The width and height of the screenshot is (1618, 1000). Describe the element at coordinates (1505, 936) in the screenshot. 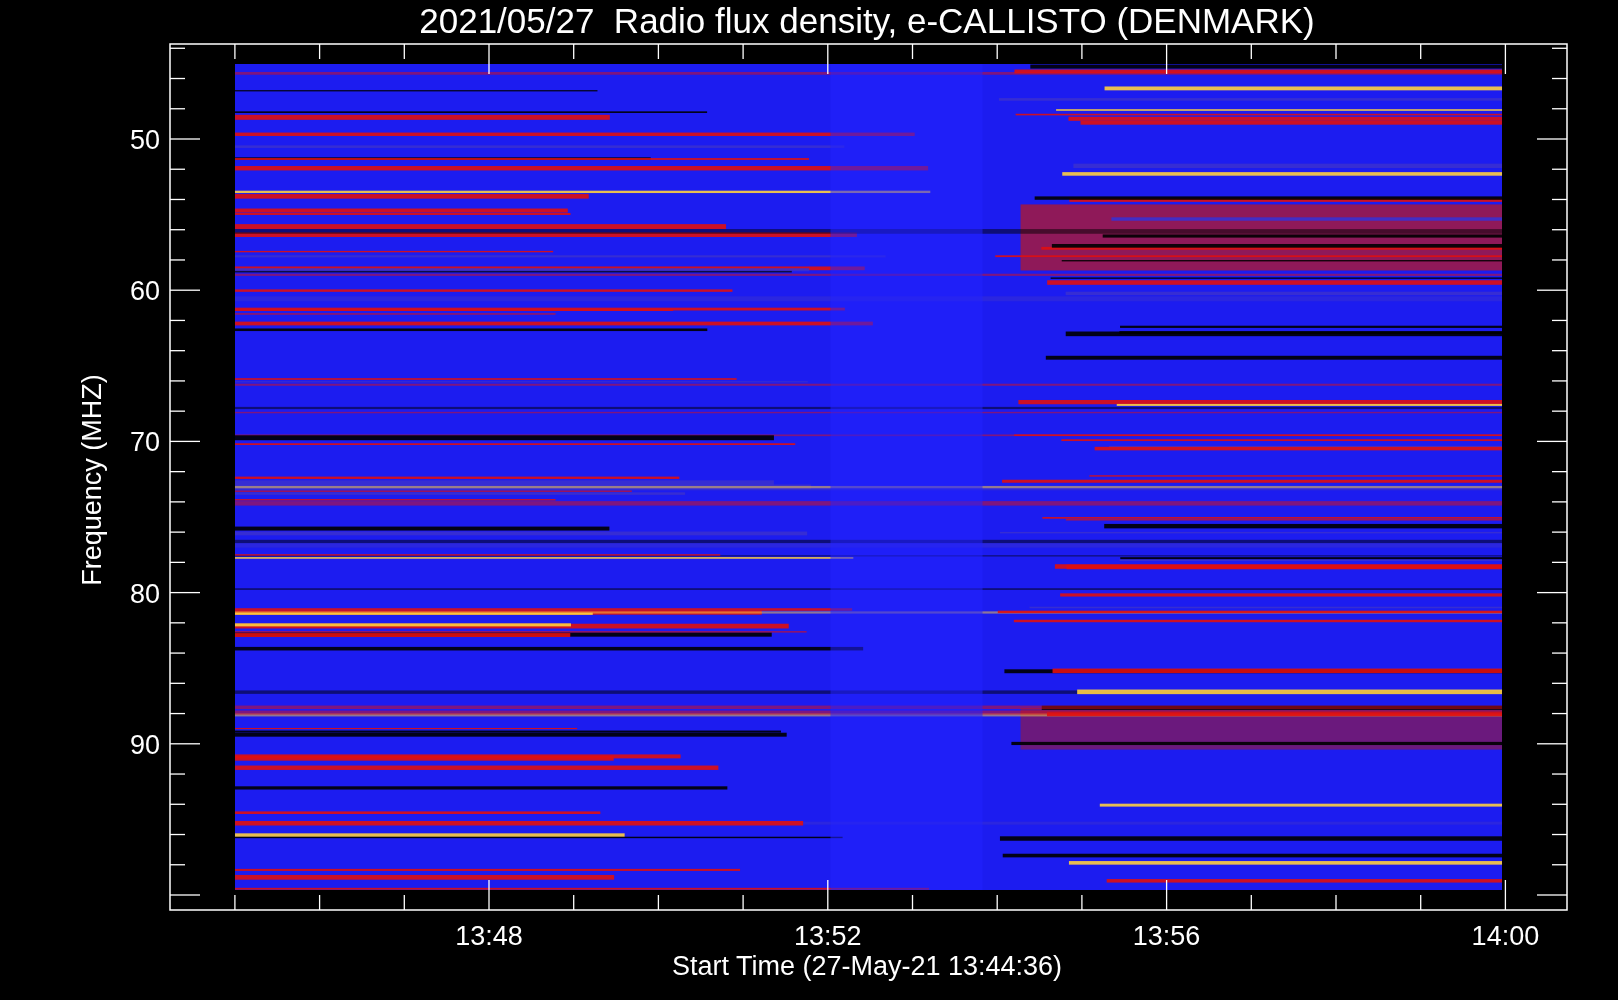

I see `axis-tick-label: 14:00` at that location.